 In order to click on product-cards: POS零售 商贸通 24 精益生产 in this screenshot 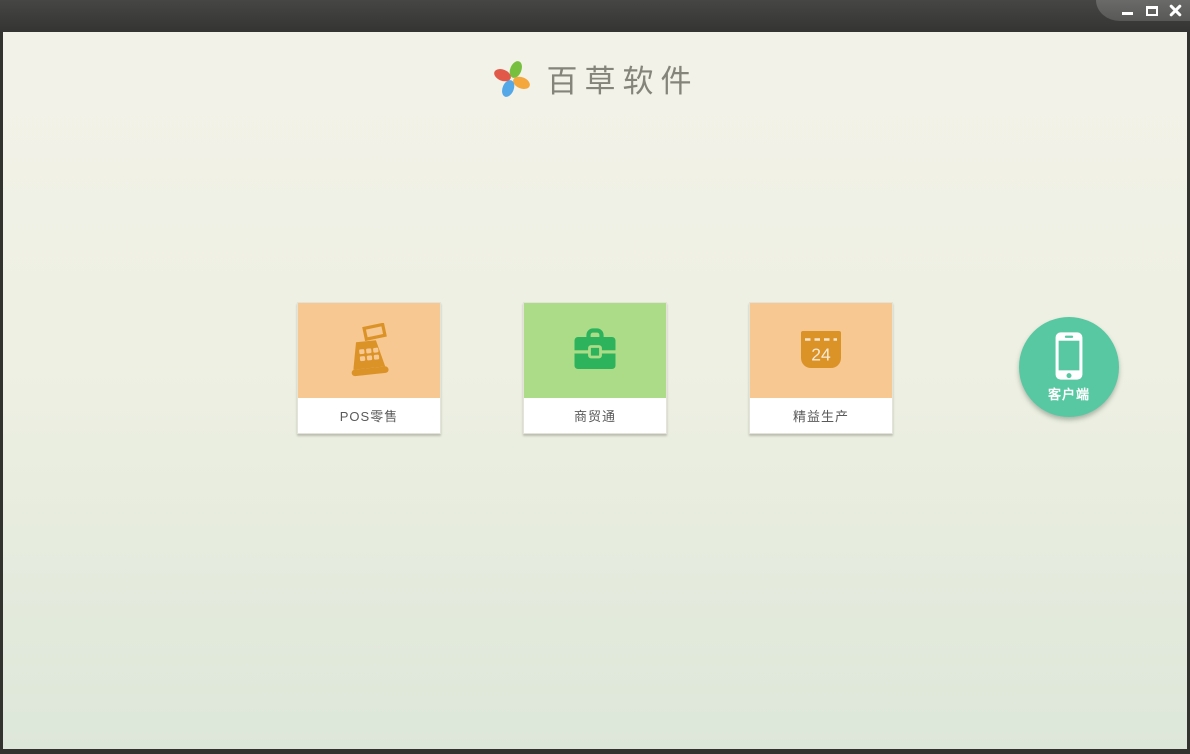, I will do `click(595, 368)`.